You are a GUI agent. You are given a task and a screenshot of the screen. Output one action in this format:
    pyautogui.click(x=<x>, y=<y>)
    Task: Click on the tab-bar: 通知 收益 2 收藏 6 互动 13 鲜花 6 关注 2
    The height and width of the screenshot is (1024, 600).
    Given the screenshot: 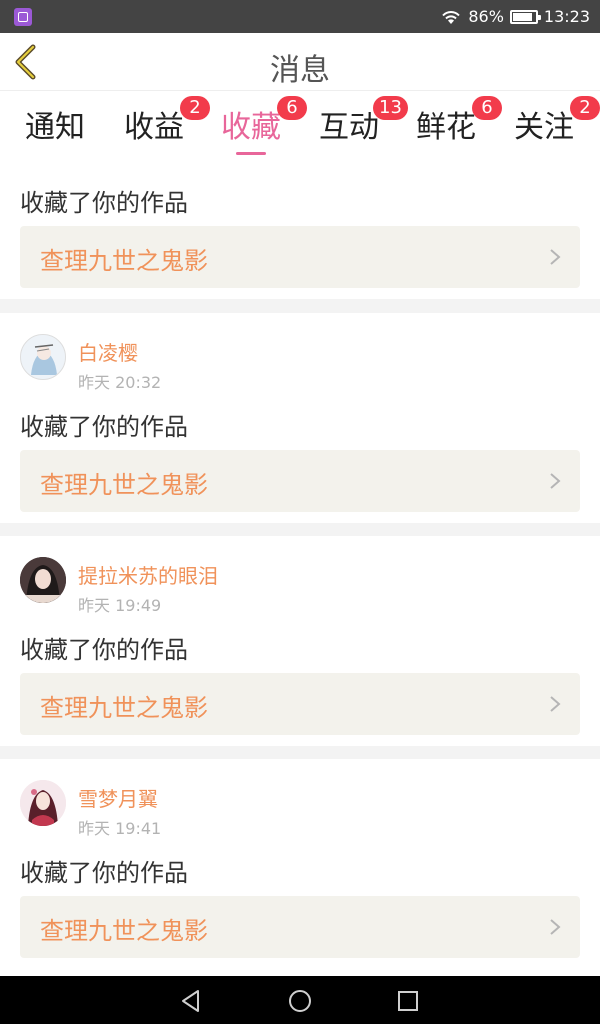 What is the action you would take?
    pyautogui.click(x=300, y=125)
    